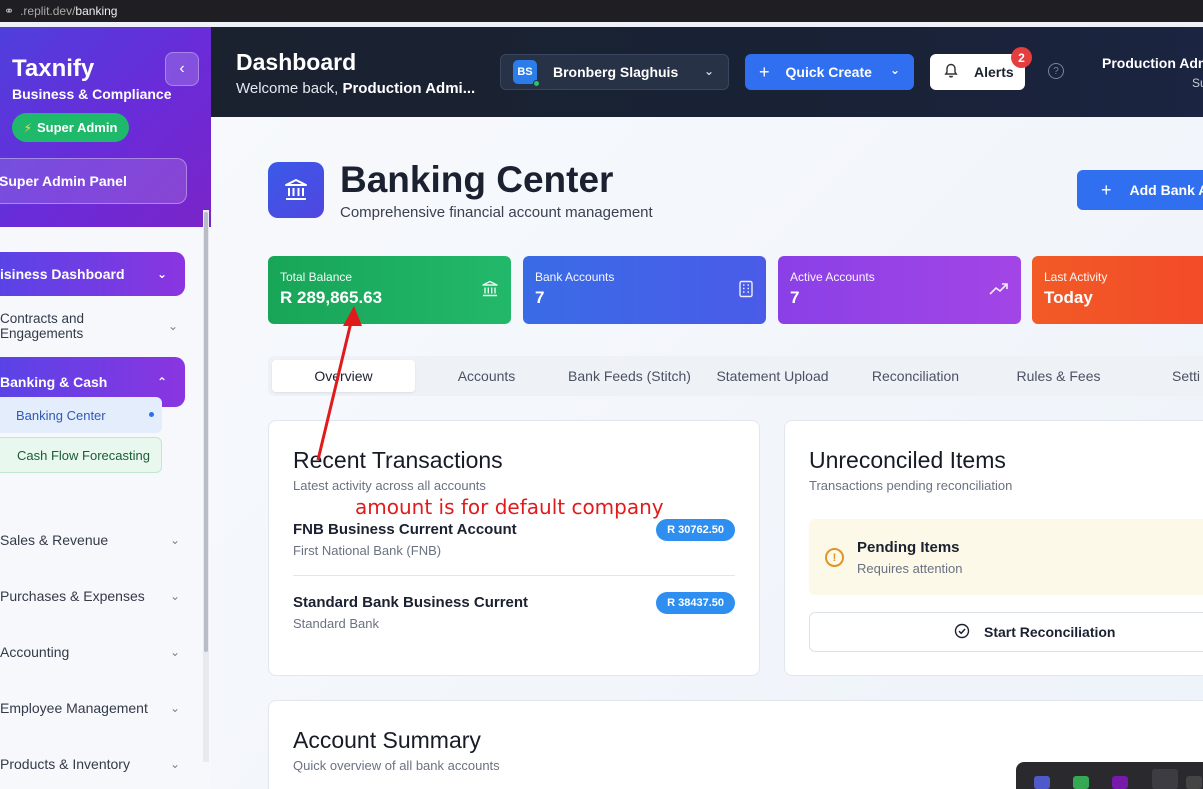 Image resolution: width=1203 pixels, height=789 pixels. What do you see at coordinates (999, 290) in the screenshot?
I see `trending-up-icon` at bounding box center [999, 290].